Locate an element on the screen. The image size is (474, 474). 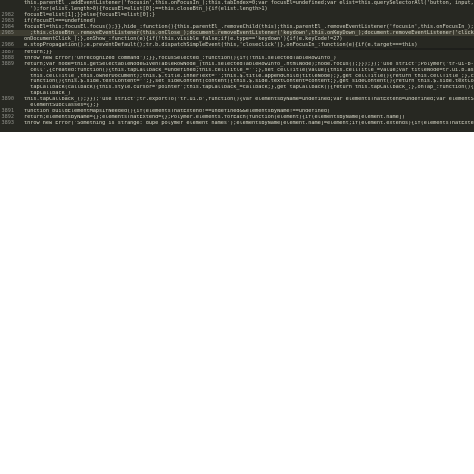
line-number: 3893 is located at coordinates (8, 122).